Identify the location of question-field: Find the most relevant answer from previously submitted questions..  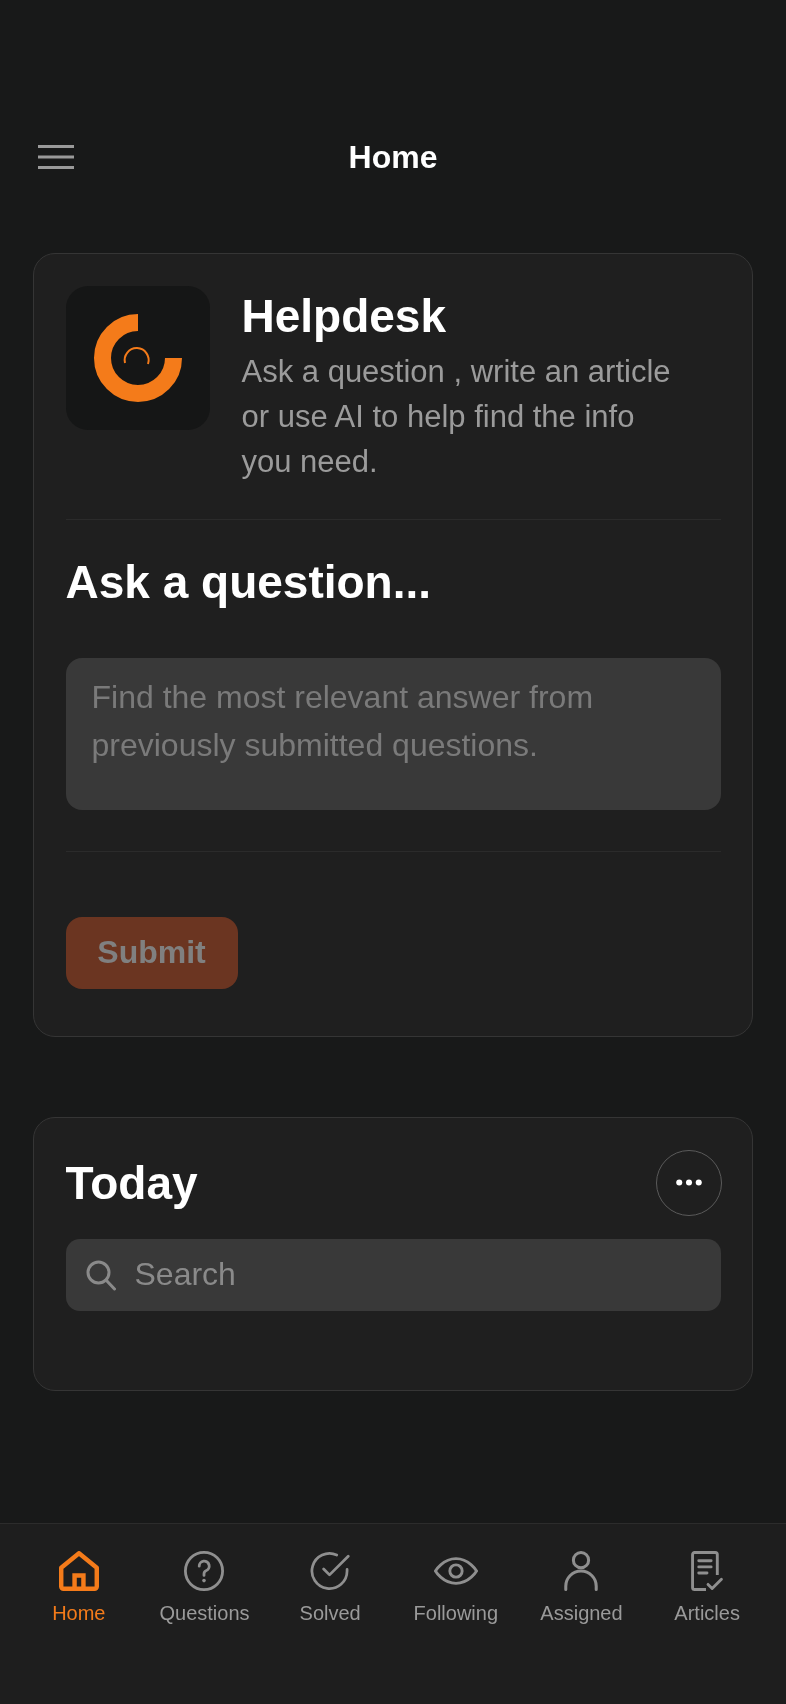
(393, 733).